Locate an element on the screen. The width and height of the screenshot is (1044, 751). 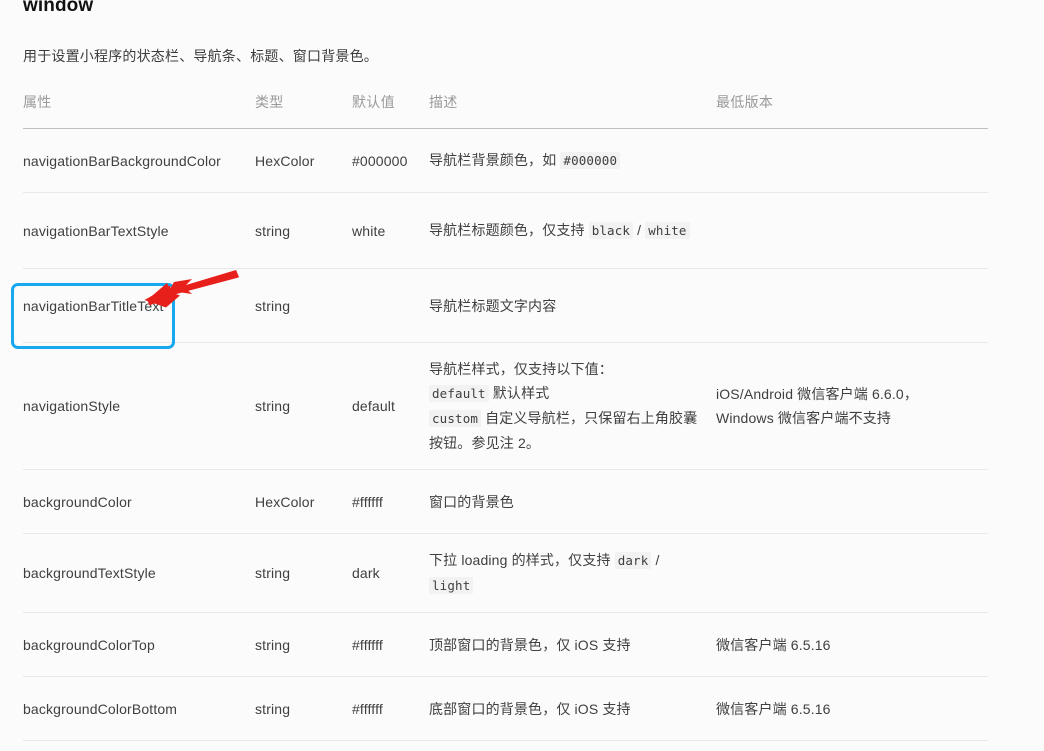
column-header-type: 类型 is located at coordinates (303, 110).